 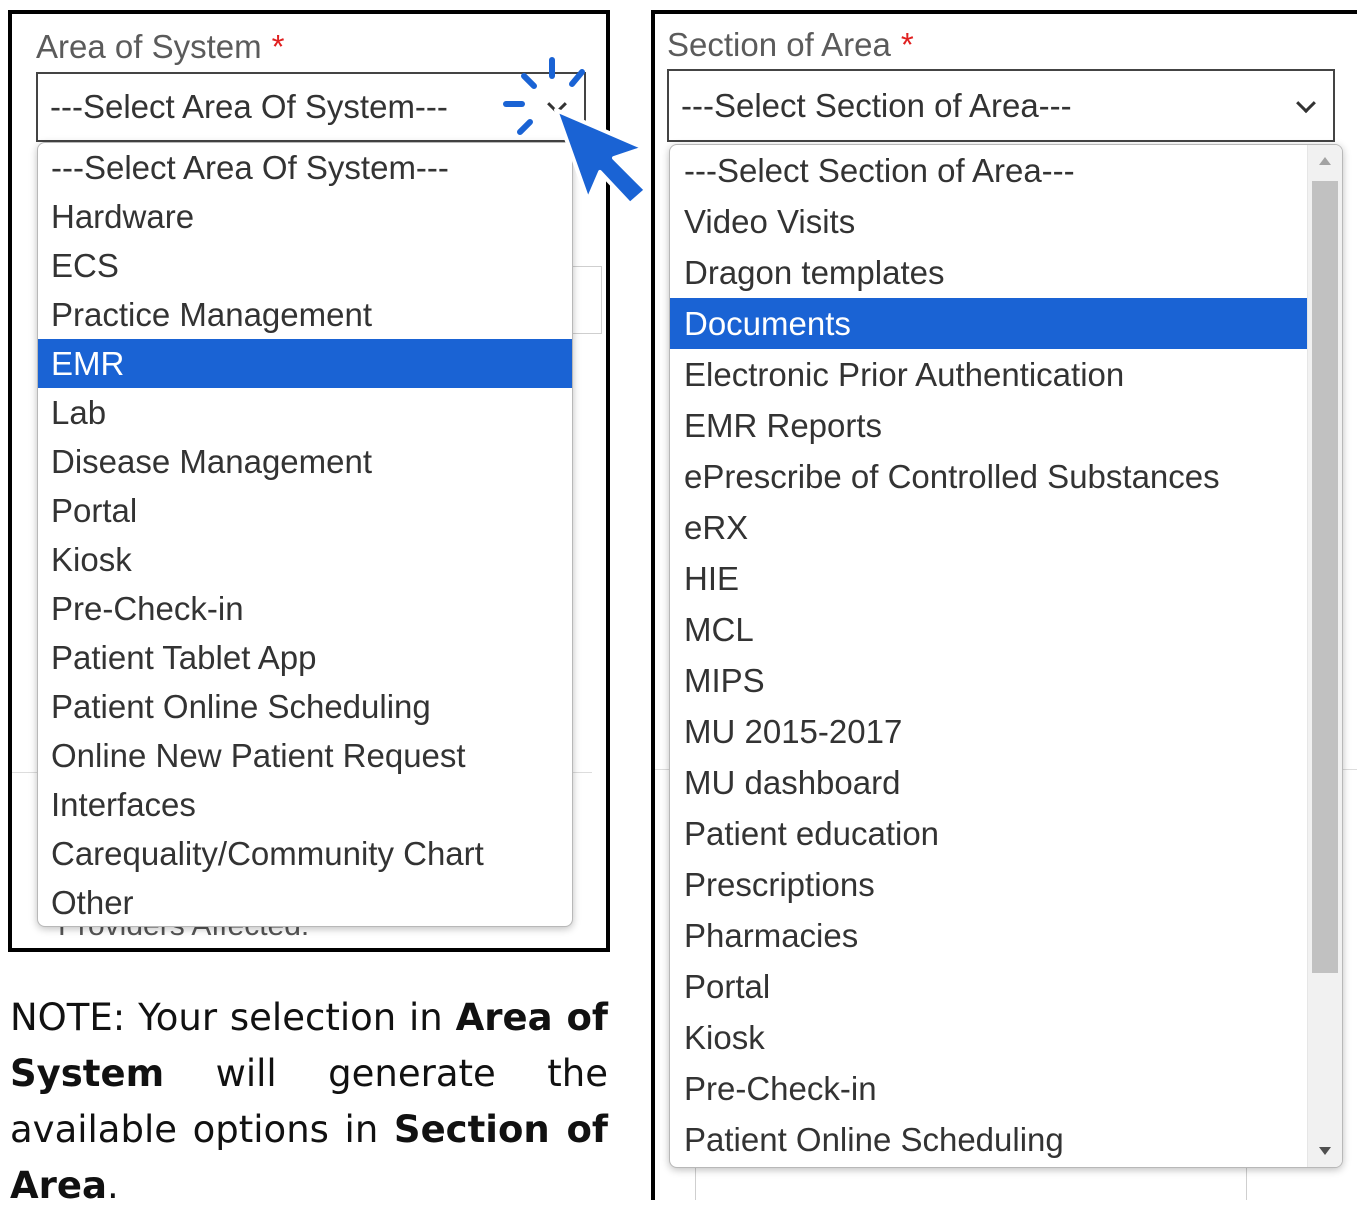 I want to click on area-of-system-option: Kiosk, so click(x=305, y=559).